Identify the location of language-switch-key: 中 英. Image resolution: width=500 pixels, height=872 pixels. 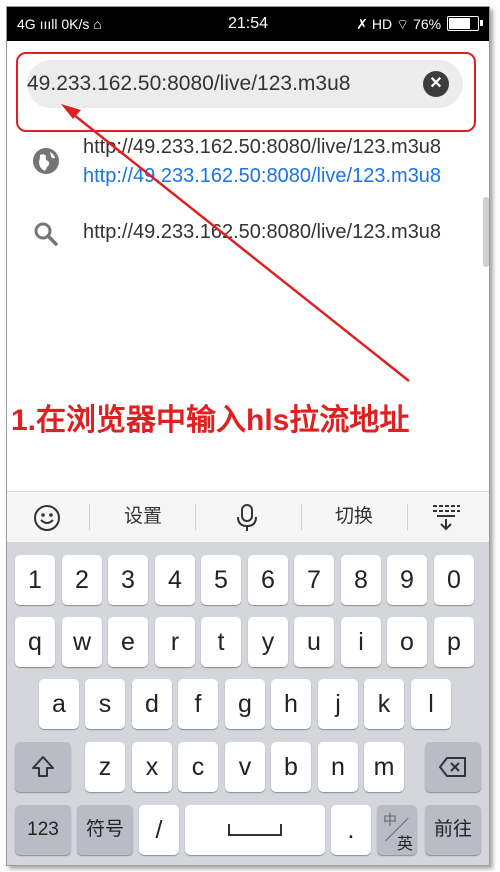
(397, 830).